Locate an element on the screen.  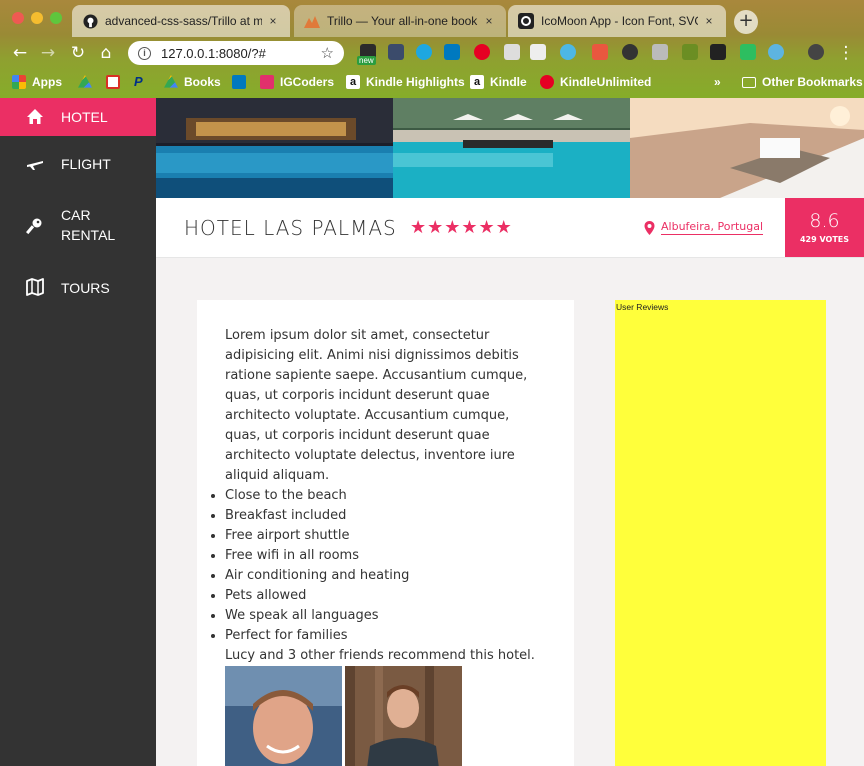
key-icon is located at coordinates (34, 226).